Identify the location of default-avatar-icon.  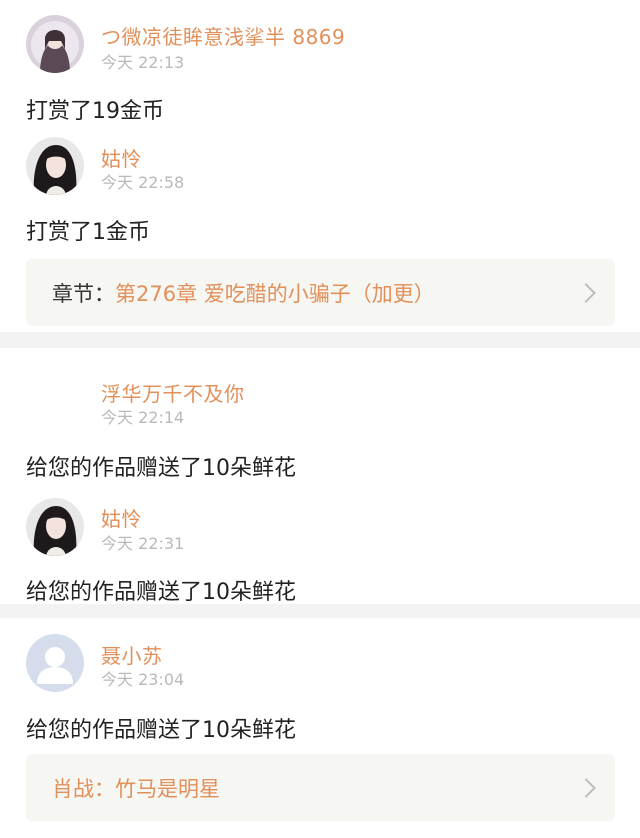
(55, 663).